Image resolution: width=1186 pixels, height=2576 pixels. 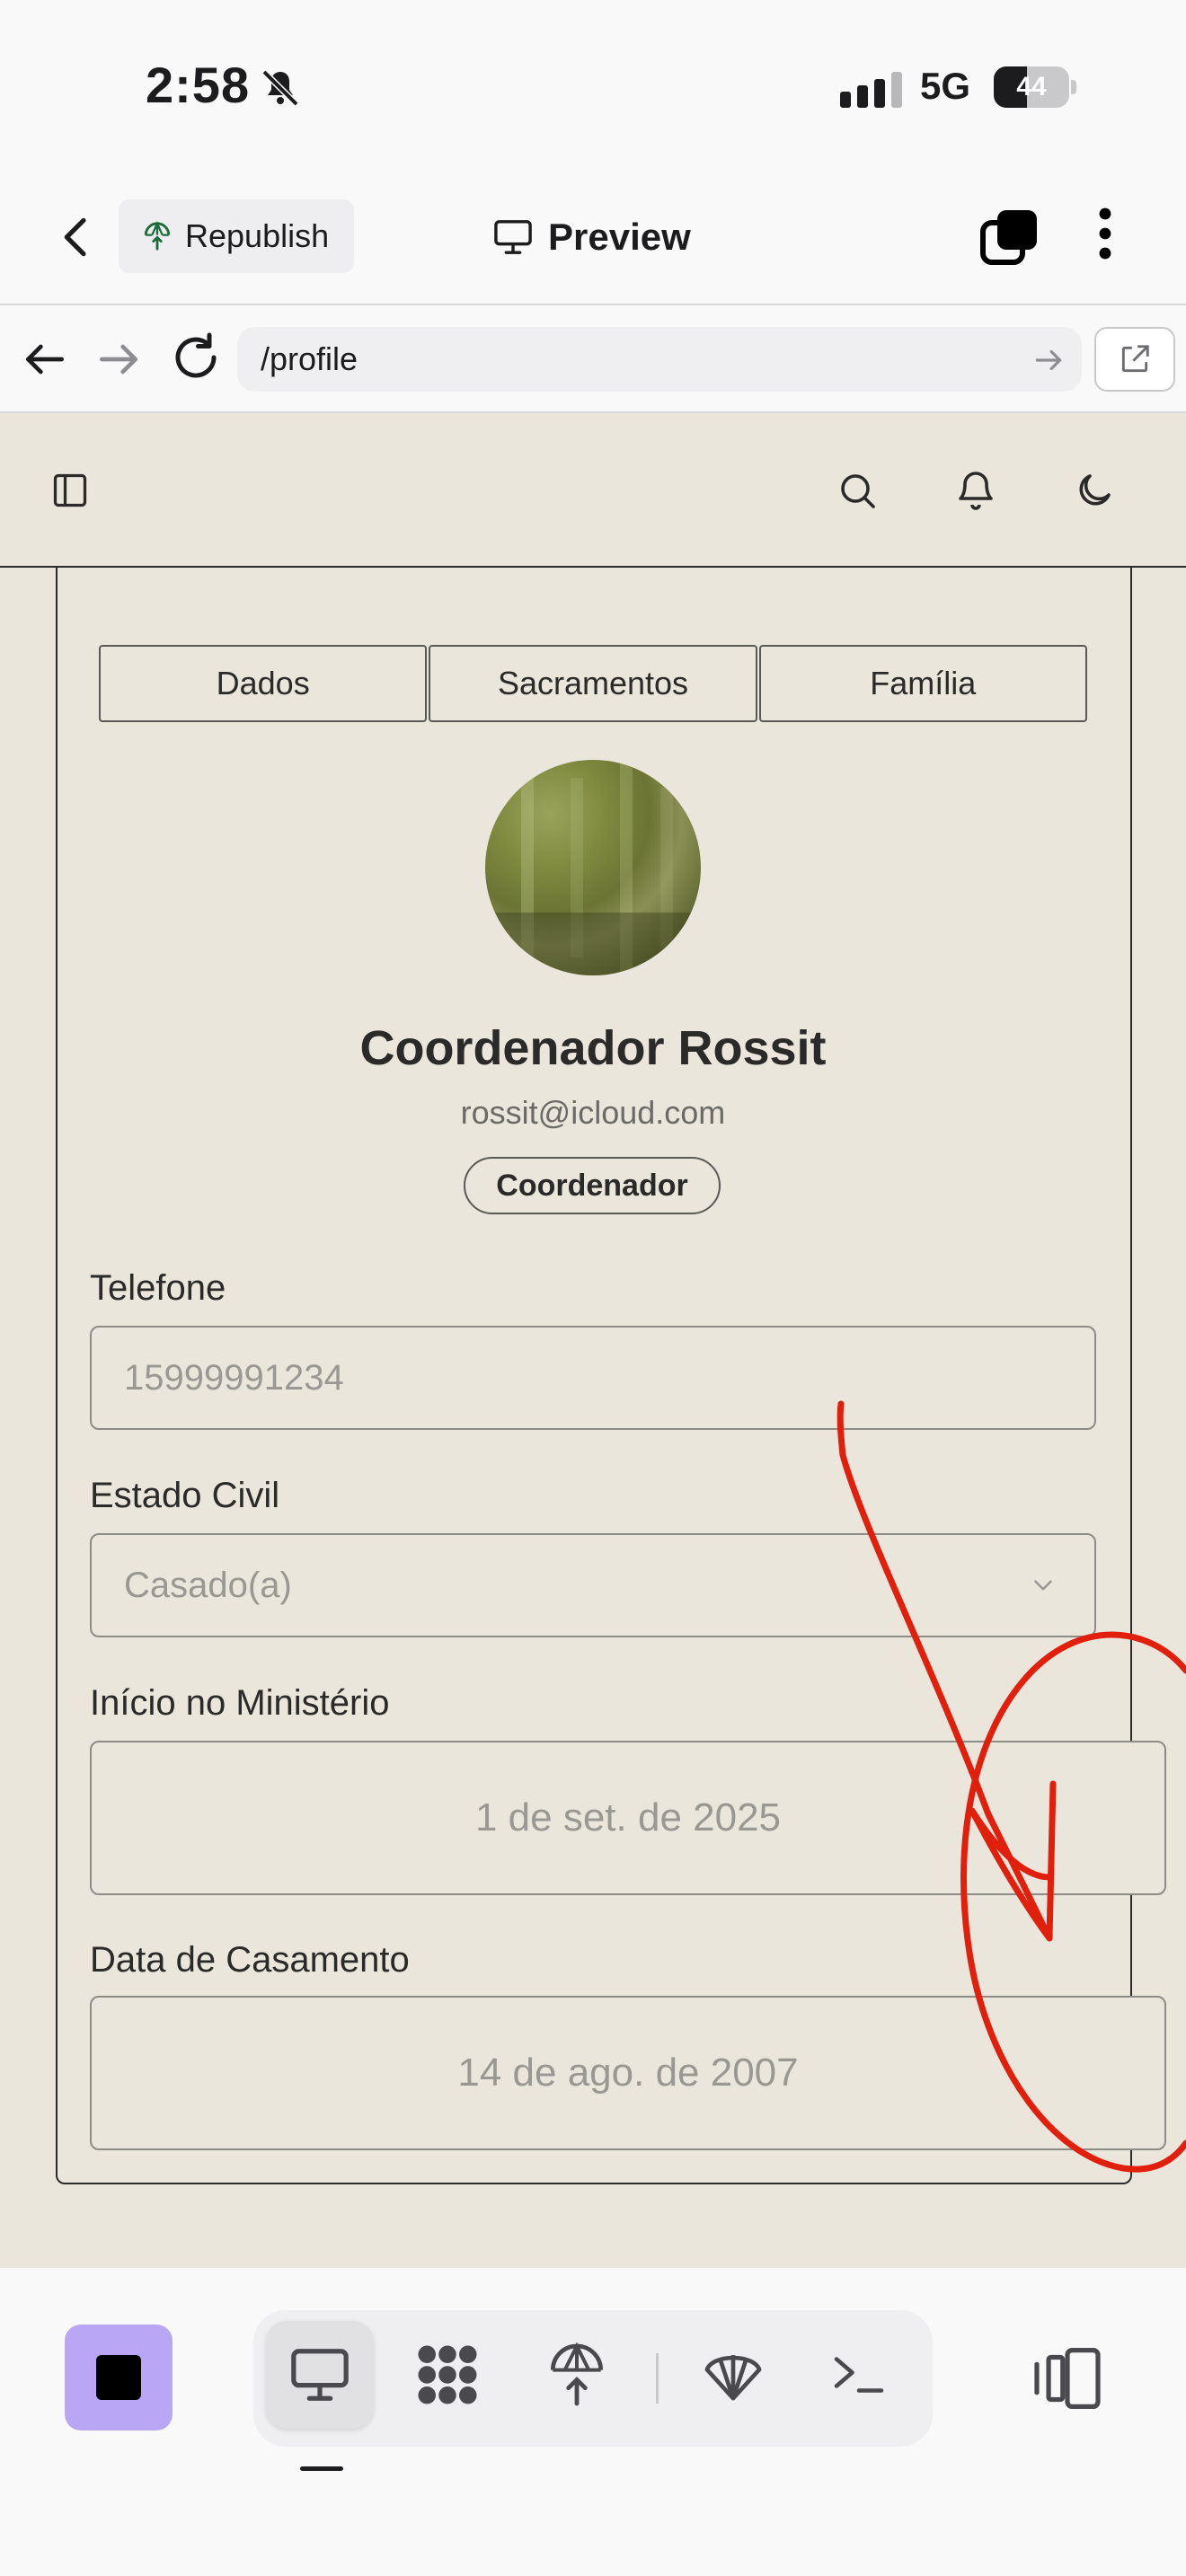 What do you see at coordinates (158, 1288) in the screenshot?
I see `phone-label: Telefone` at bounding box center [158, 1288].